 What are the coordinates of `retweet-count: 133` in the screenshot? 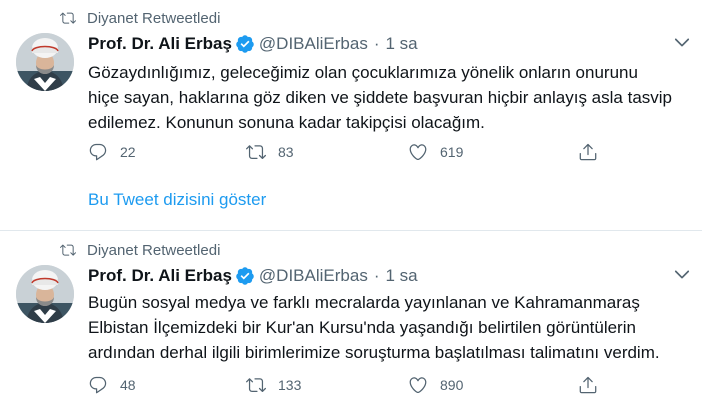 It's located at (290, 385).